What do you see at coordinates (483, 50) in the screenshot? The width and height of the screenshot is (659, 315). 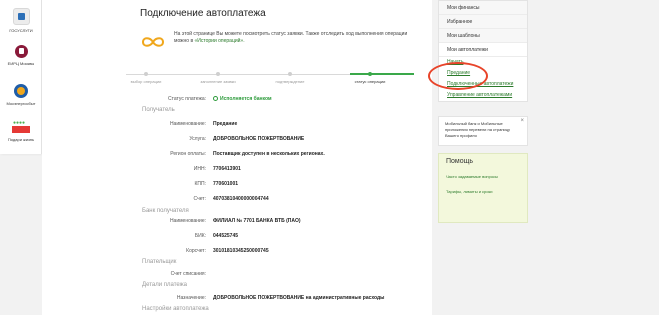 I see `sidebar-item-my-autopayments: Мои автоплатежи` at bounding box center [483, 50].